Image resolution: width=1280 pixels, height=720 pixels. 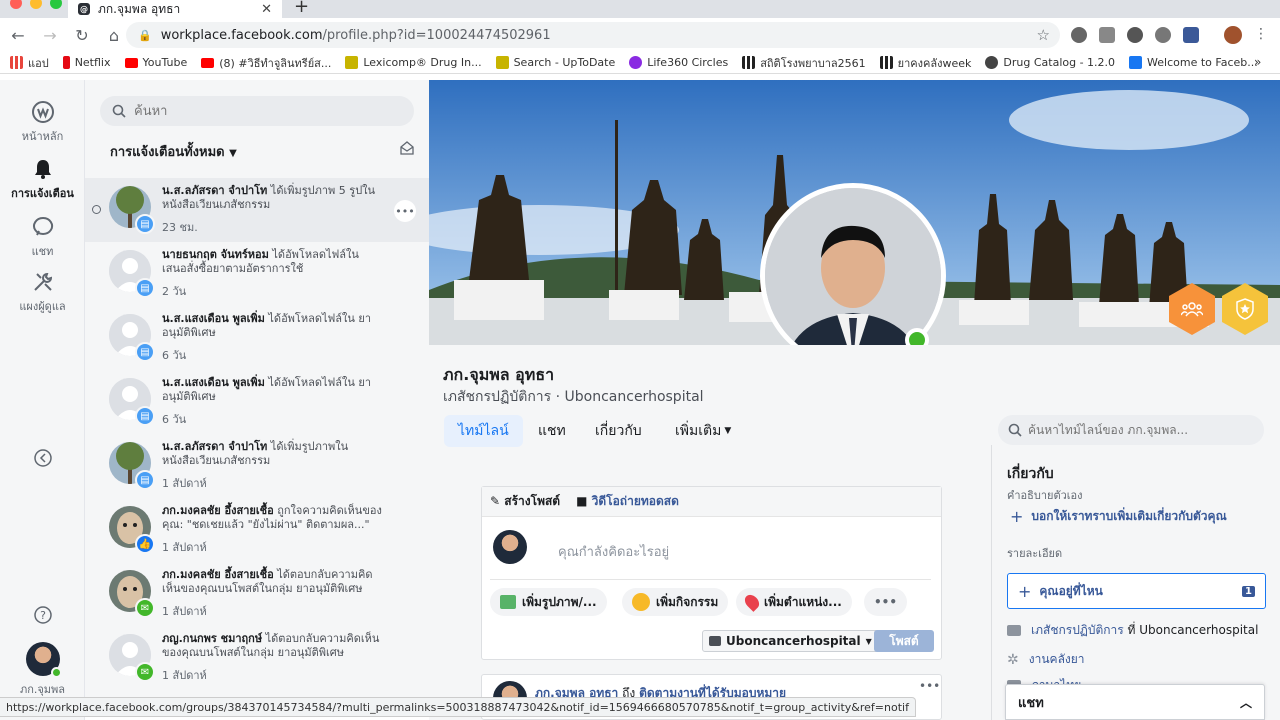 I want to click on add-bio-button: + บอกให้เราทราบเพิ่มเติมเกี่ยวกับตัวคุณ, so click(x=1135, y=516).